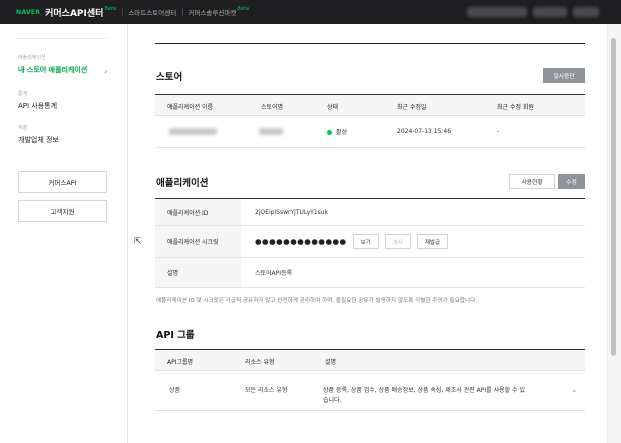 The height and width of the screenshot is (443, 621). What do you see at coordinates (332, 400) in the screenshot?
I see `api-group-description-cont: 습니다.` at bounding box center [332, 400].